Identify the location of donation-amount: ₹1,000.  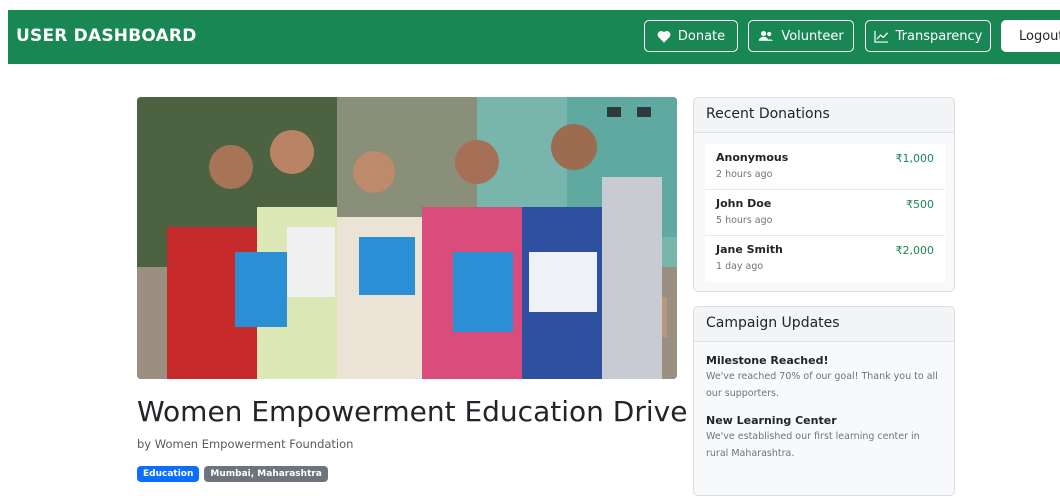
(915, 158).